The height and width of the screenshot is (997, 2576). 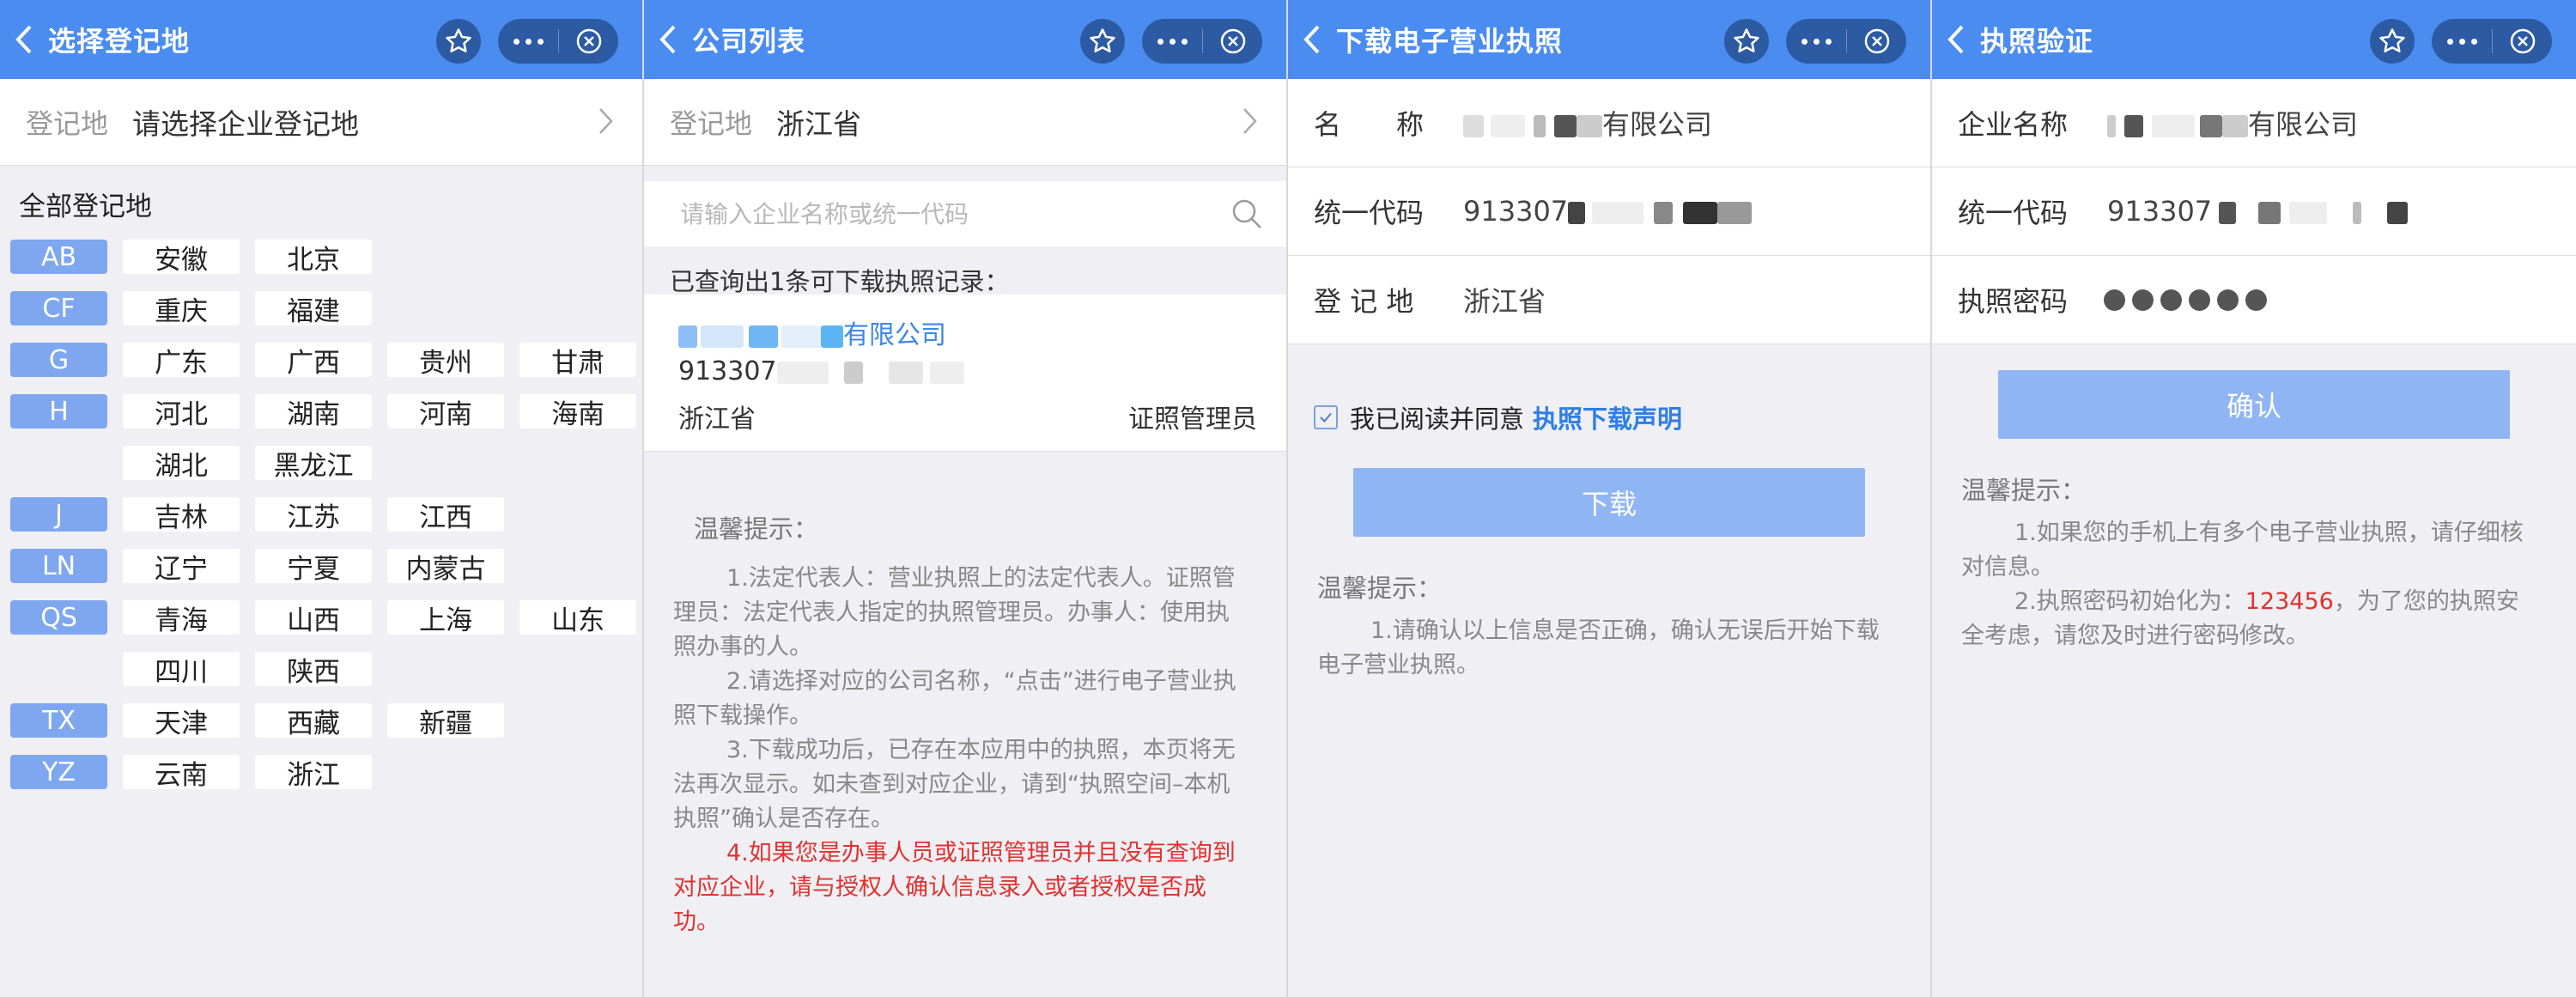 What do you see at coordinates (314, 515) in the screenshot?
I see `province-button: 江苏` at bounding box center [314, 515].